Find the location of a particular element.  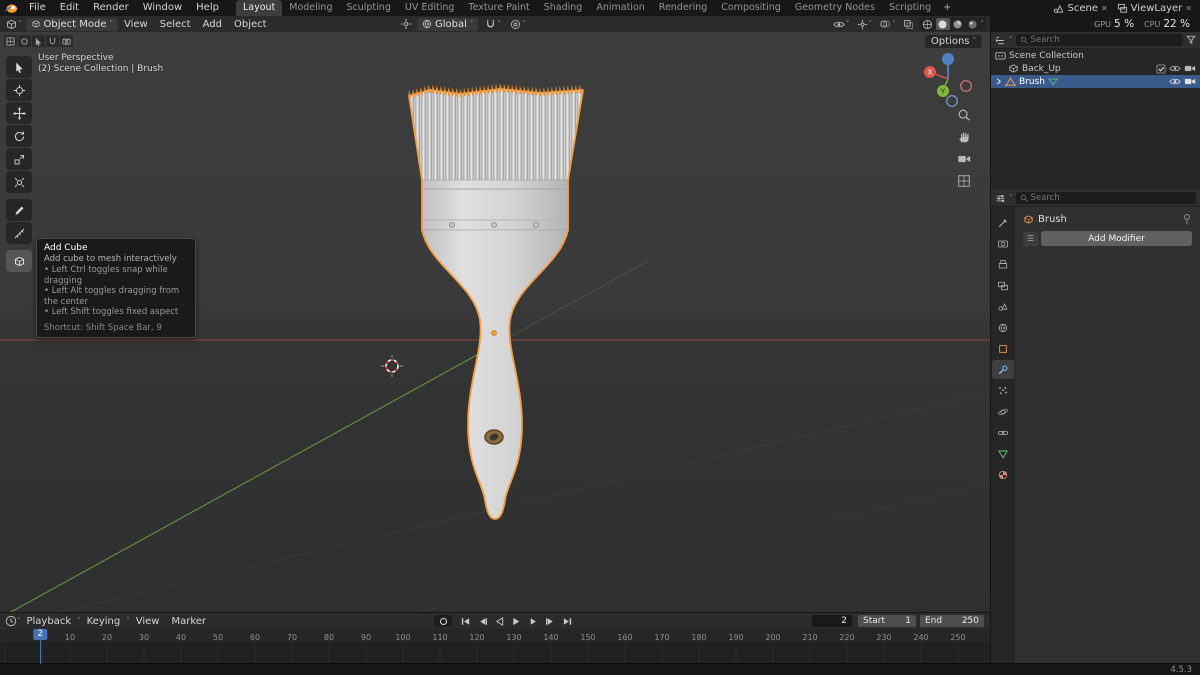

pin-icon is located at coordinates (1187, 219).